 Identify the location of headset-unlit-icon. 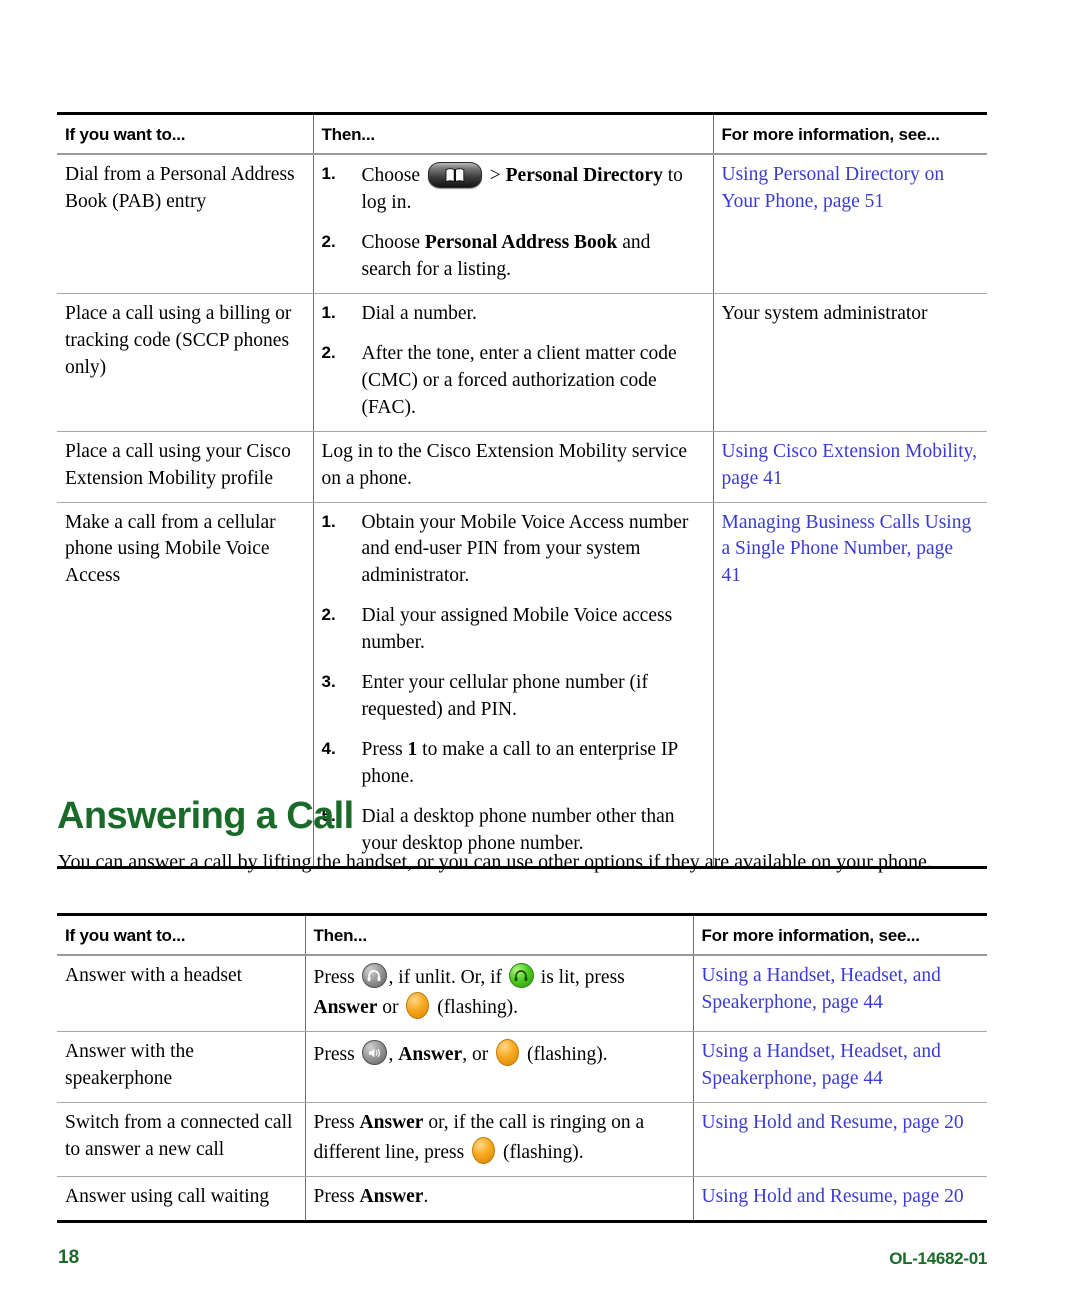
(374, 976).